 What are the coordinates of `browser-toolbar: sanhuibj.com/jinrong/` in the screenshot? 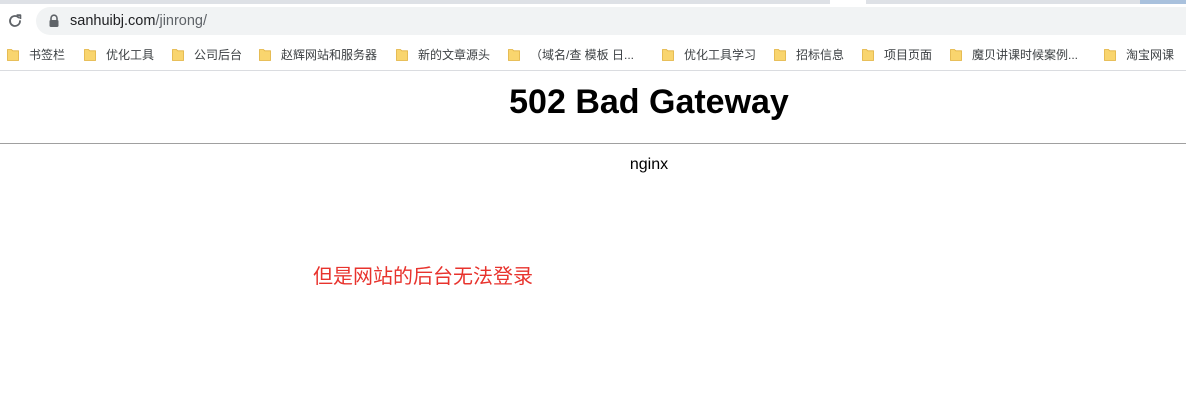 It's located at (593, 21).